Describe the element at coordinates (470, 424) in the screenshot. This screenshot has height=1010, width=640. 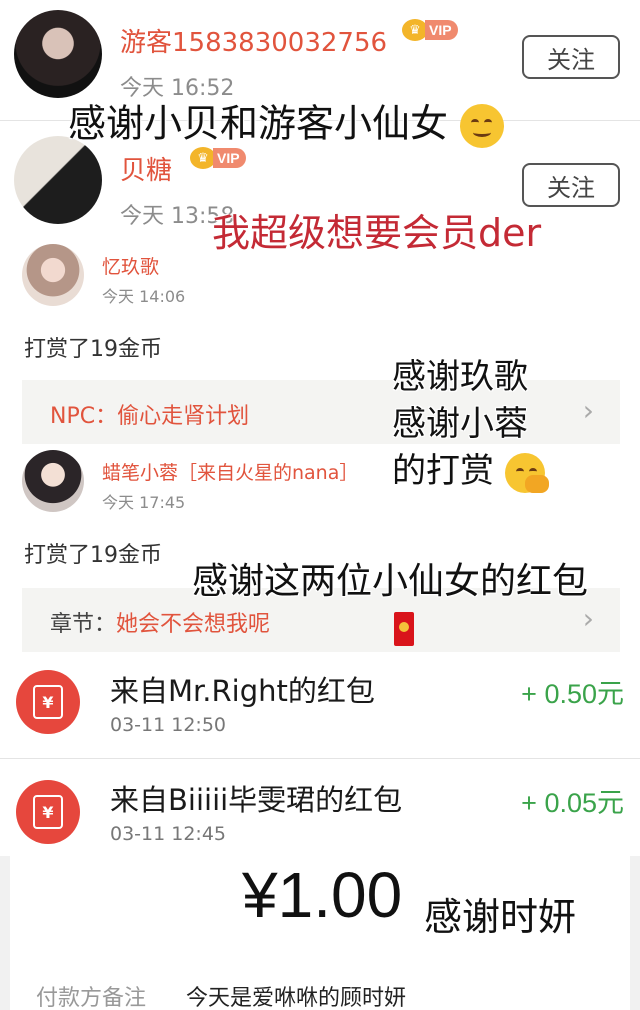
I see `caption-thanks-tips: 感谢玖歌 感谢小蓉 的打赏` at that location.